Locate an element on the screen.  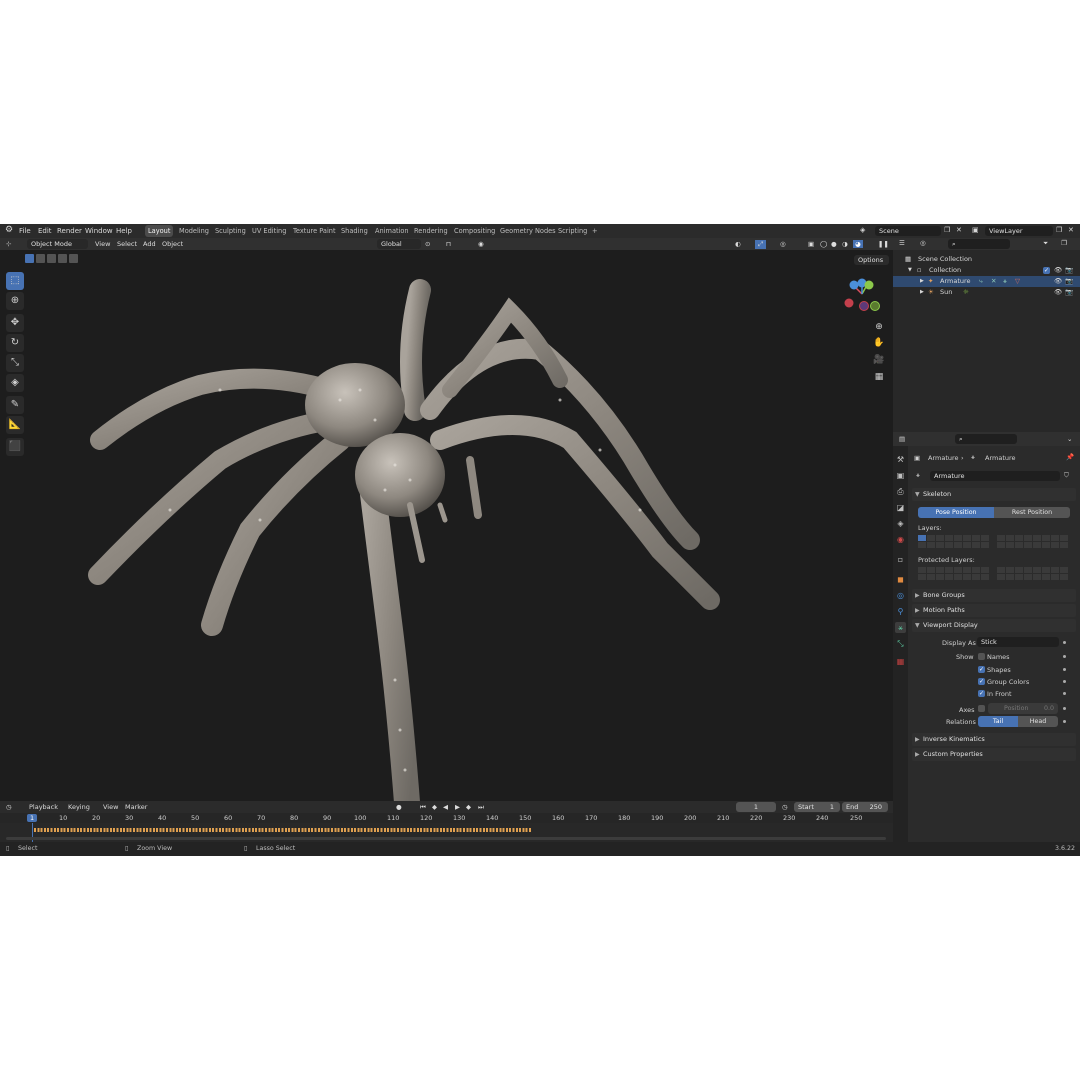
tab-geometry-nodes: Geometry Nodes is located at coordinates (528, 231).